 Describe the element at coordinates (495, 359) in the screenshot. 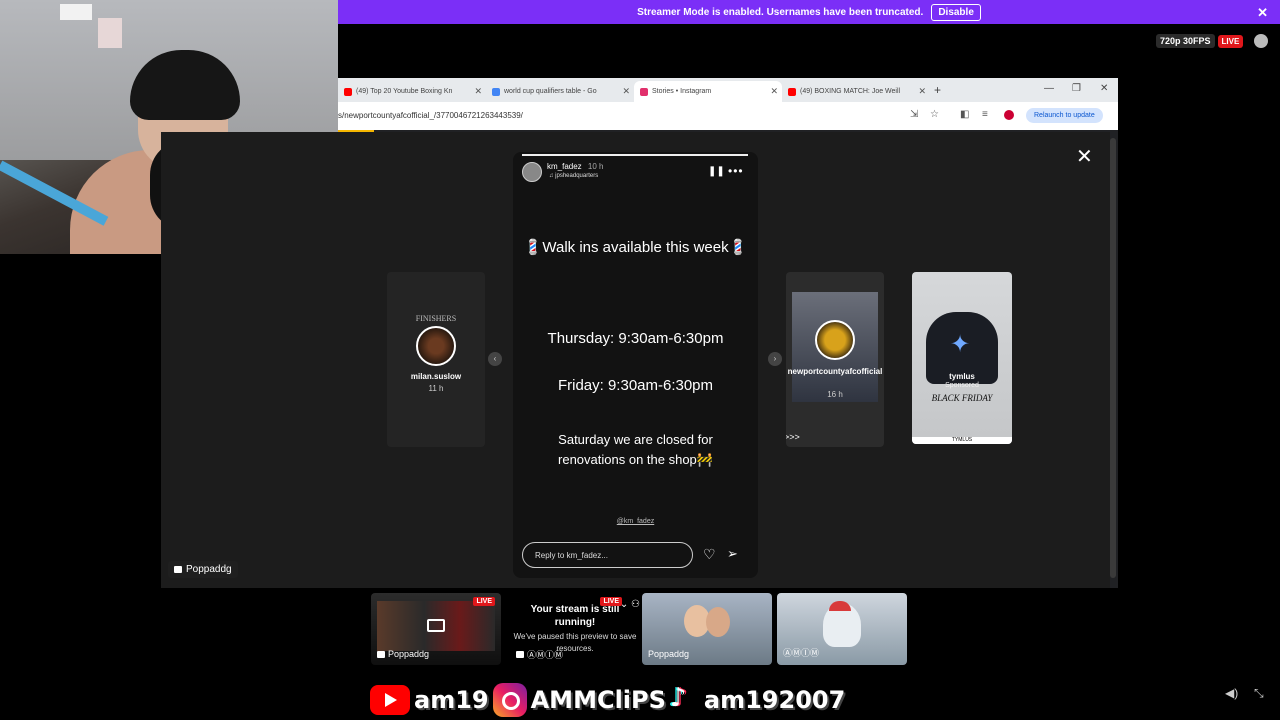

I see `previous-story-arrow: ‹` at that location.